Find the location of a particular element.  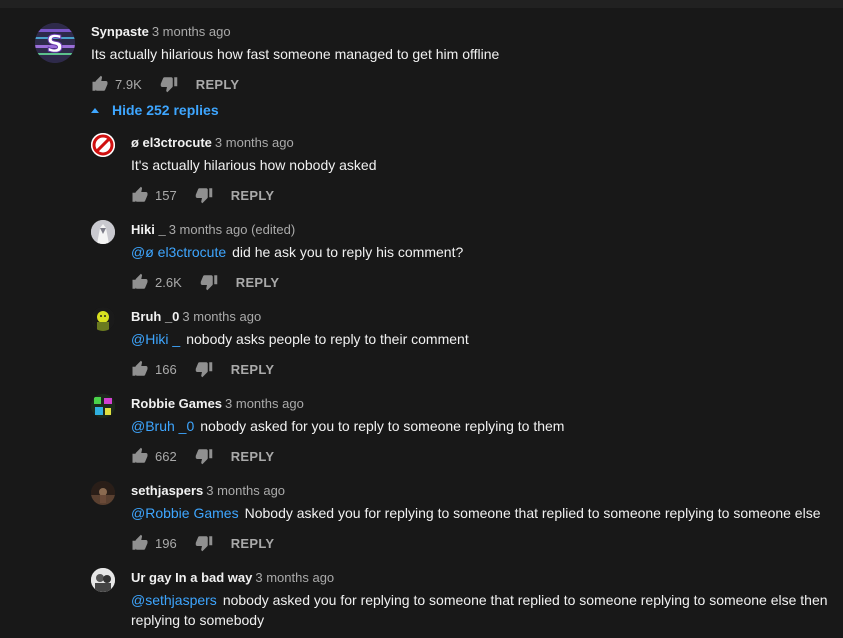

author-name: ø el3ctrocute is located at coordinates (171, 142).